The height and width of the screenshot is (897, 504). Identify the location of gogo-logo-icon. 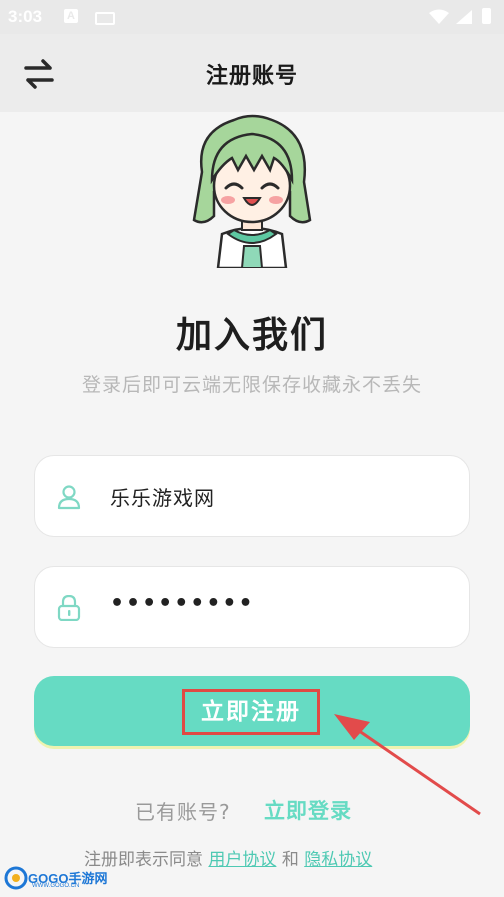
(16, 878).